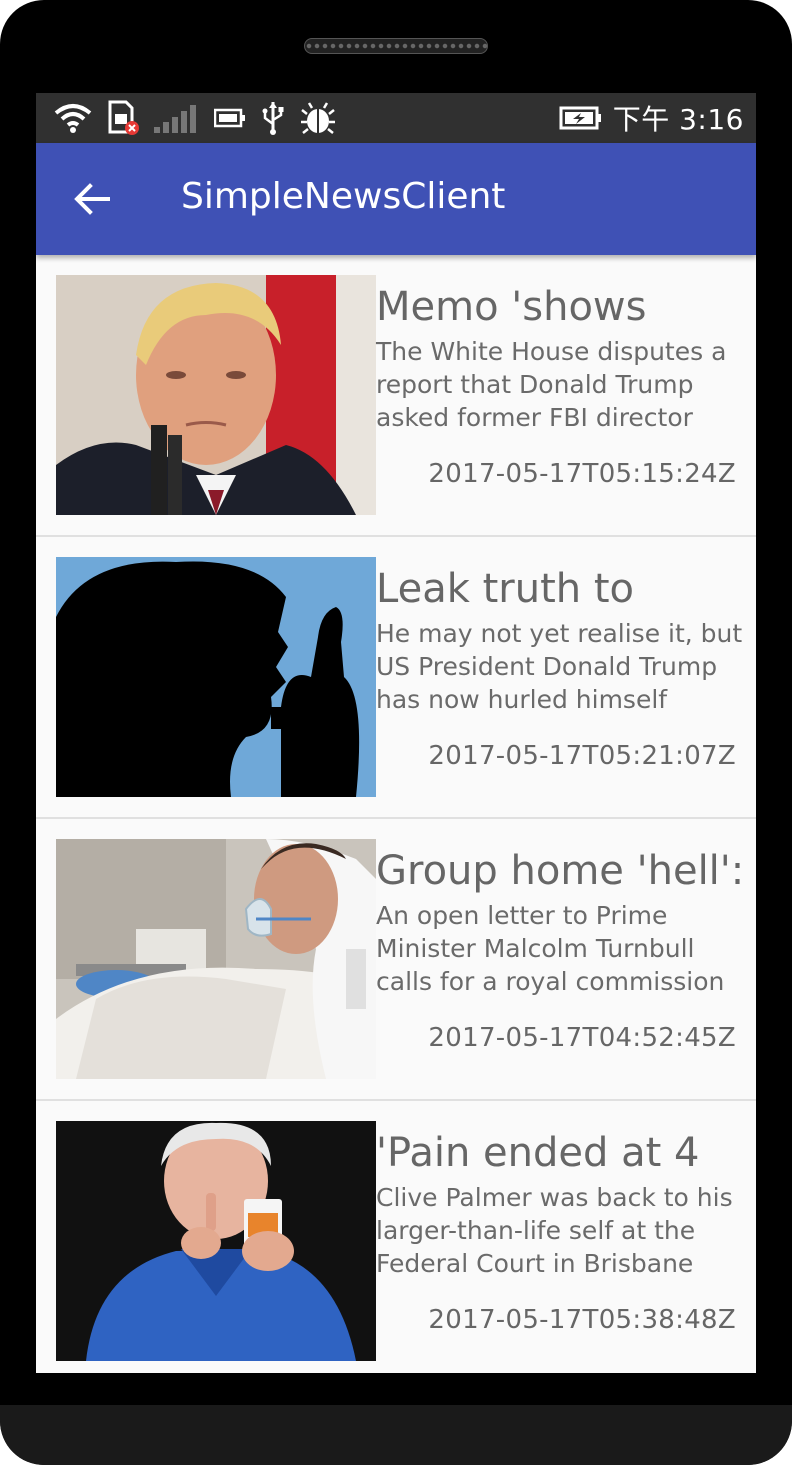 Image resolution: width=792 pixels, height=1465 pixels. I want to click on news-headline: Group home 'hell':, so click(560, 871).